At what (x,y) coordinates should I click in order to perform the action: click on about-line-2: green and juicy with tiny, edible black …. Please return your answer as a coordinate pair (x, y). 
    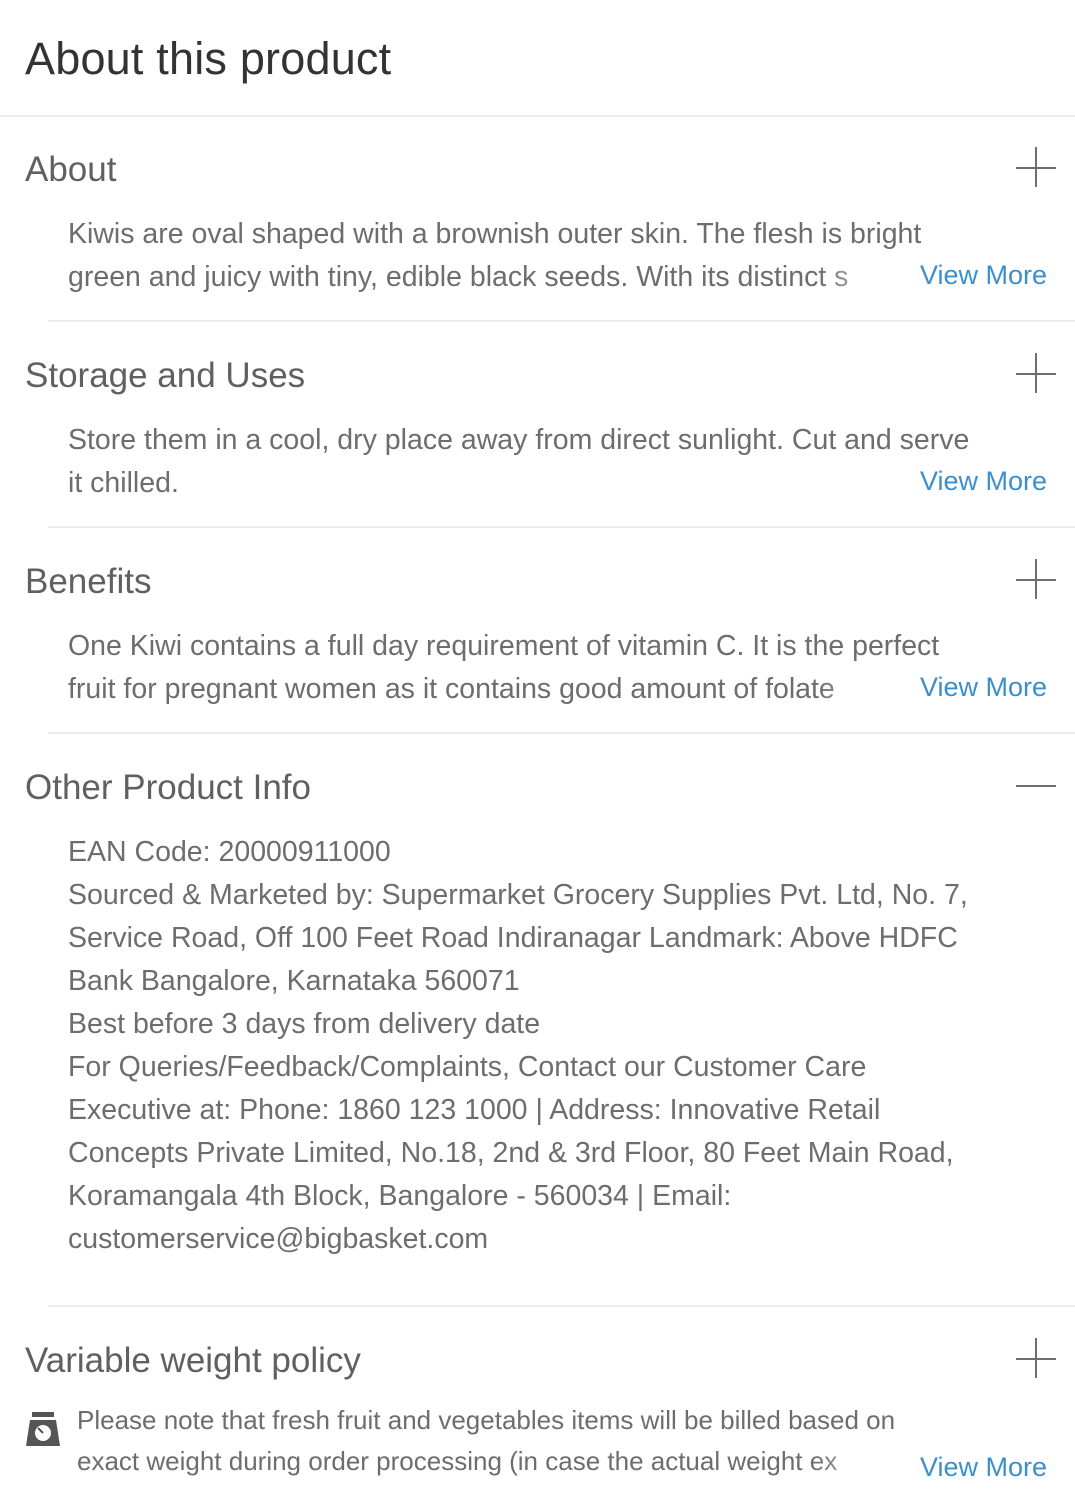
    Looking at the image, I should click on (458, 277).